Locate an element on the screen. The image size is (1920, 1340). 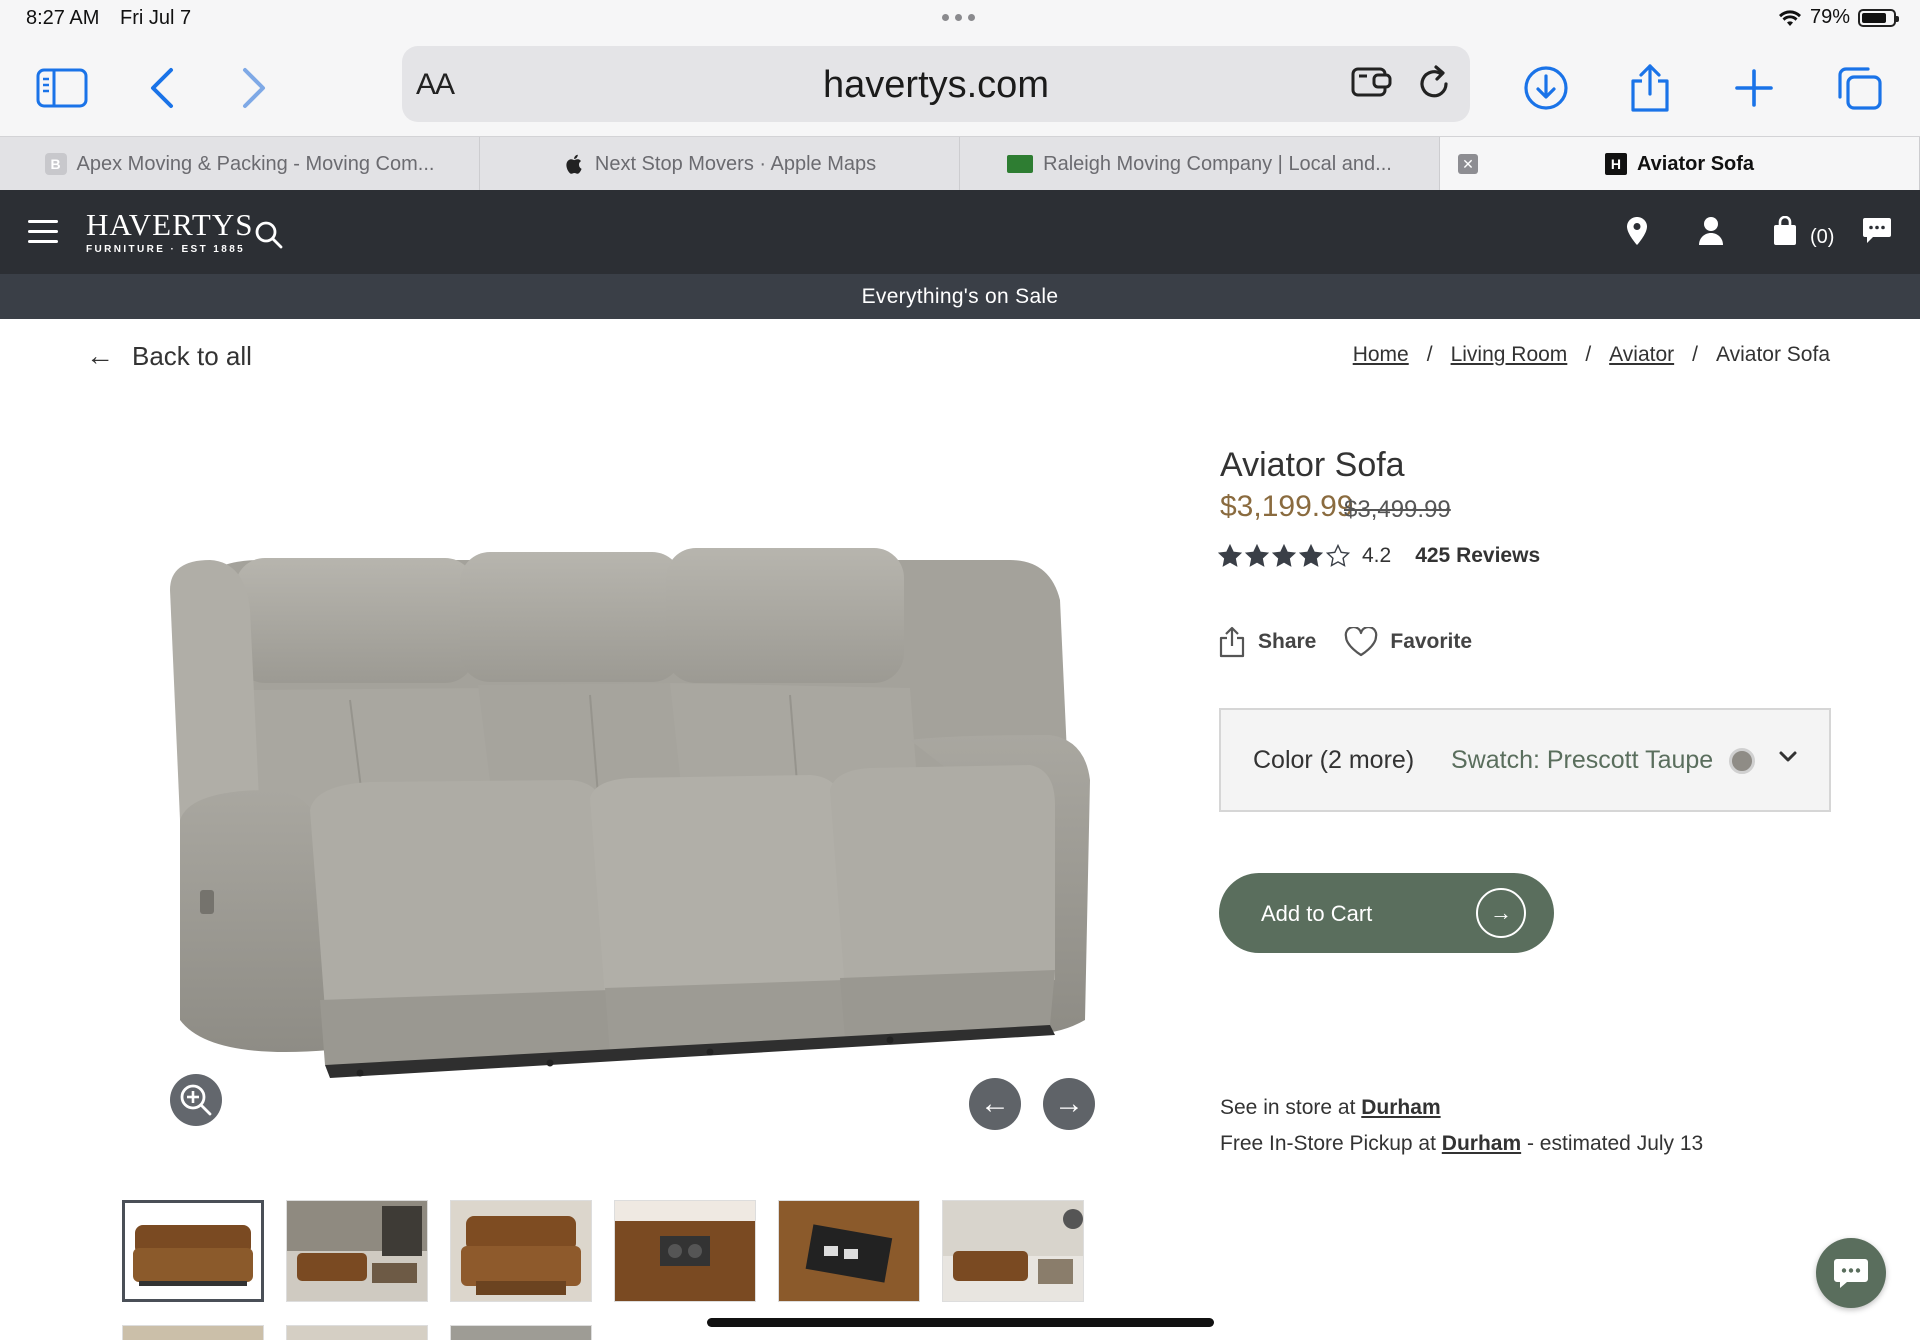
tab-aviator-sofa: ✕ H Aviator Sofa is located at coordinates (1680, 164).